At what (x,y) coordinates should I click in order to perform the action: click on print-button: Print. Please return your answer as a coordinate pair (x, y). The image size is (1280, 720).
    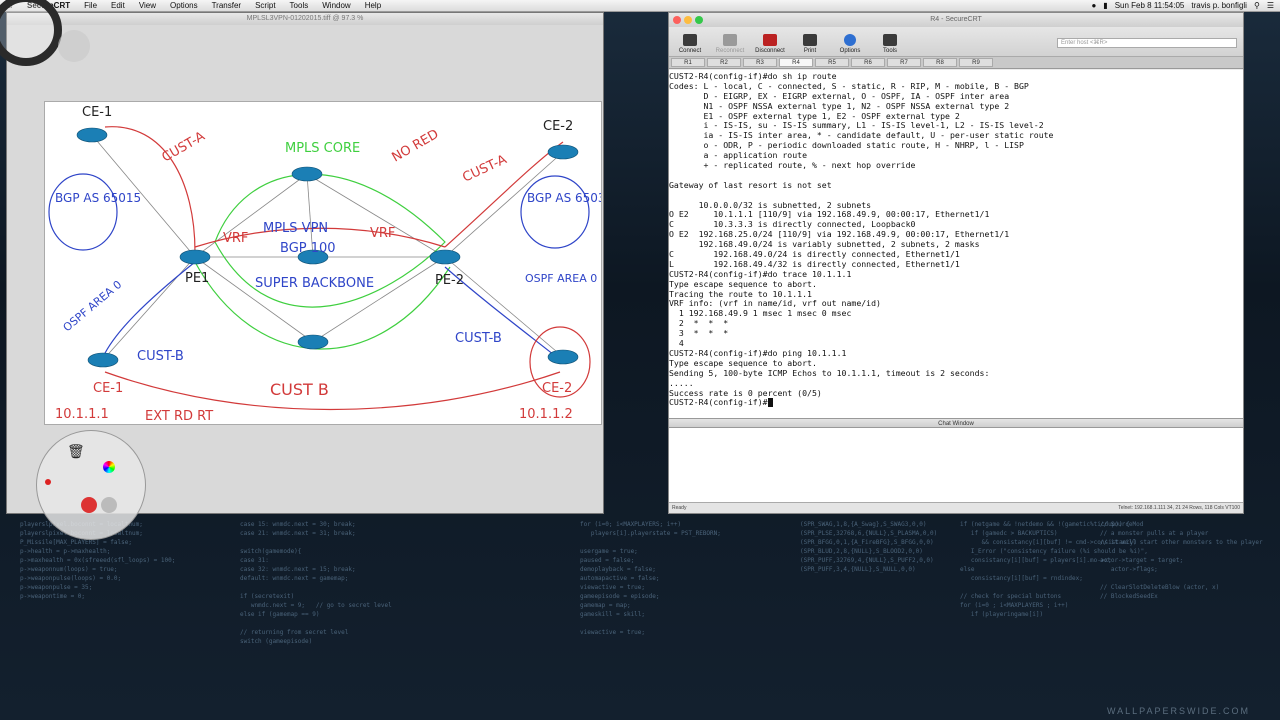
    Looking at the image, I should click on (810, 44).